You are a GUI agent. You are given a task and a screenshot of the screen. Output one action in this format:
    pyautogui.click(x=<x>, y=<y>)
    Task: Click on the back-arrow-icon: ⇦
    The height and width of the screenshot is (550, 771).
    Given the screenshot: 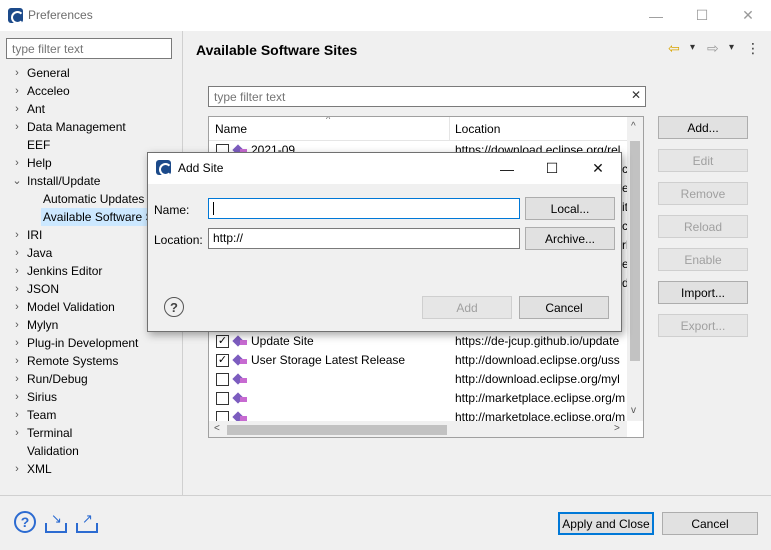 What is the action you would take?
    pyautogui.click(x=674, y=48)
    